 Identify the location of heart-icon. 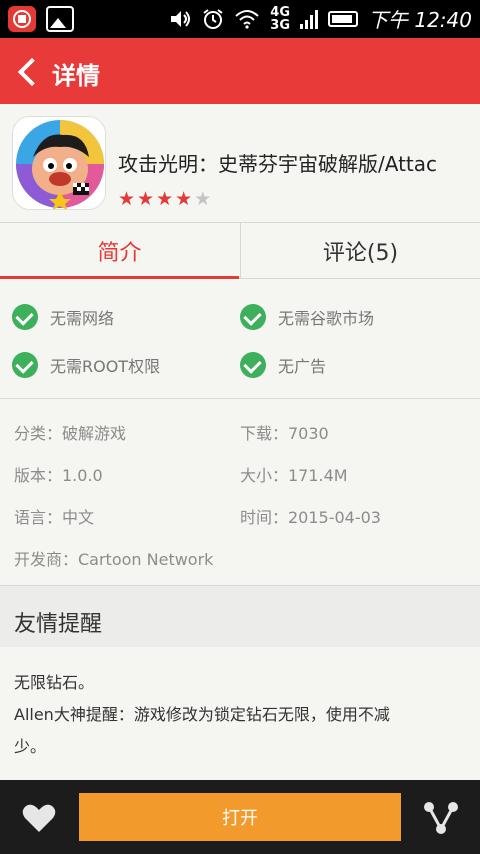
(39, 818).